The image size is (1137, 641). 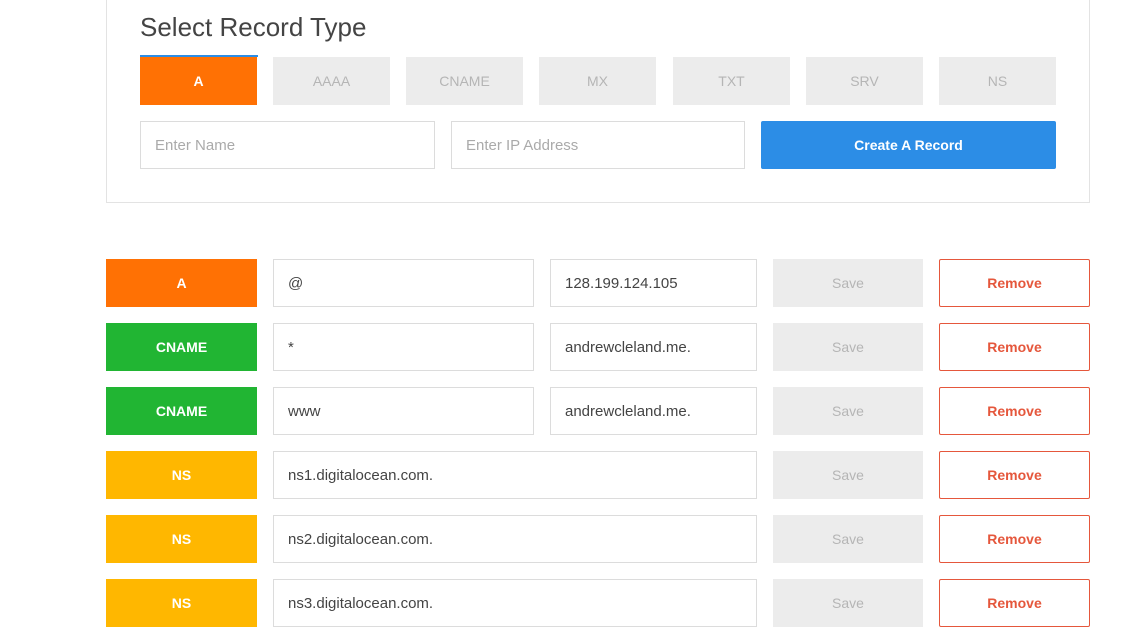 What do you see at coordinates (864, 81) in the screenshot?
I see `type-tab-srv: SRV` at bounding box center [864, 81].